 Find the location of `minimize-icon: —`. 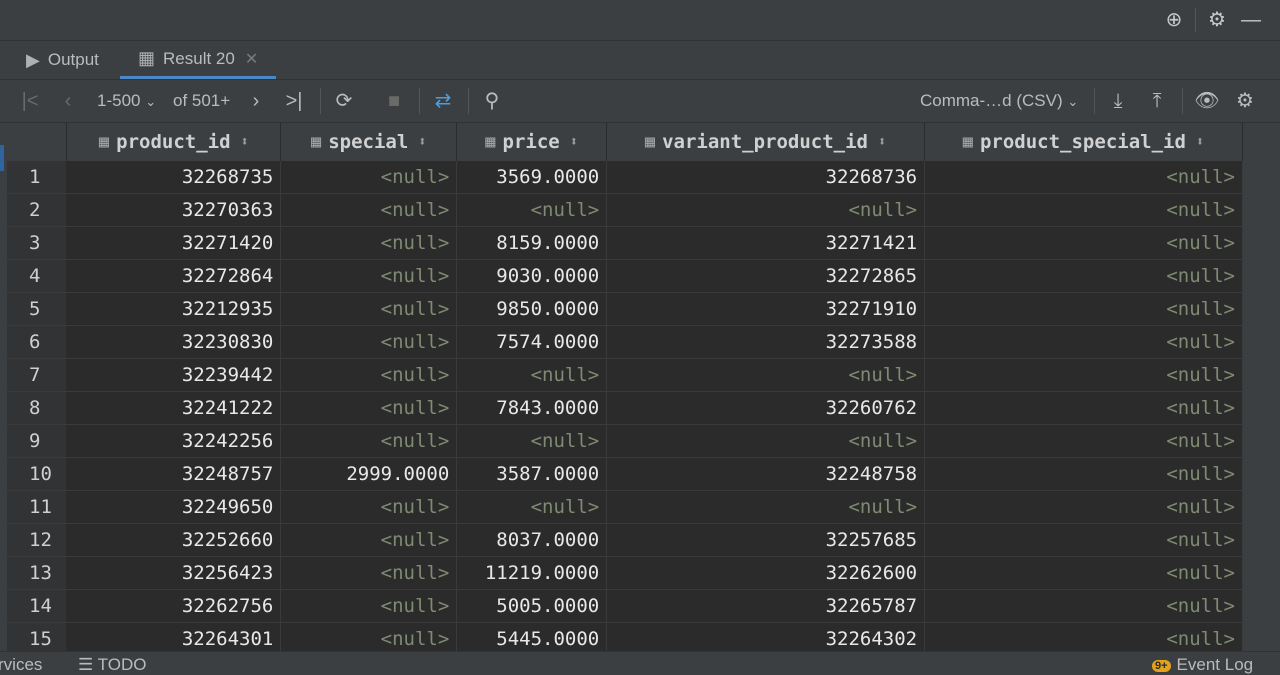

minimize-icon: — is located at coordinates (1251, 20).